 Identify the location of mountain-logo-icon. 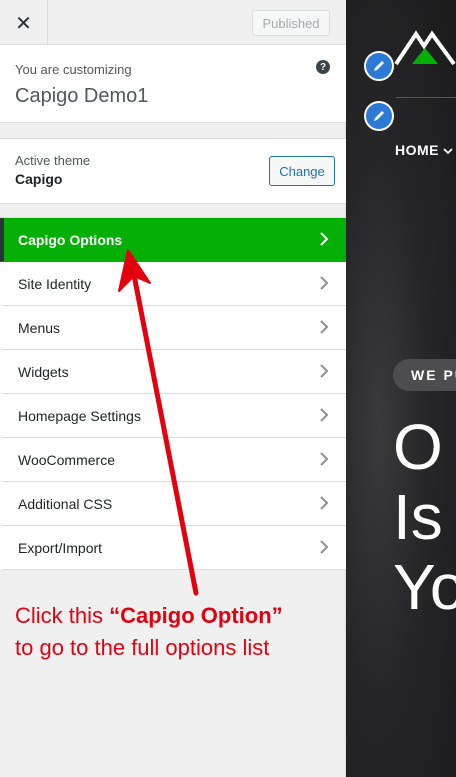
(425, 48).